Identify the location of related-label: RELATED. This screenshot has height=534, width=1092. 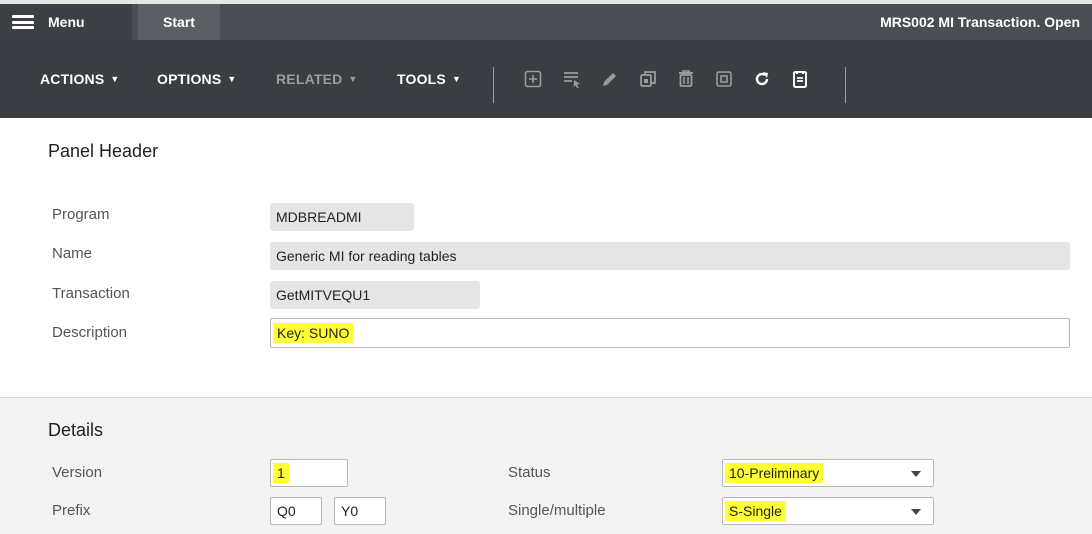
(309, 79).